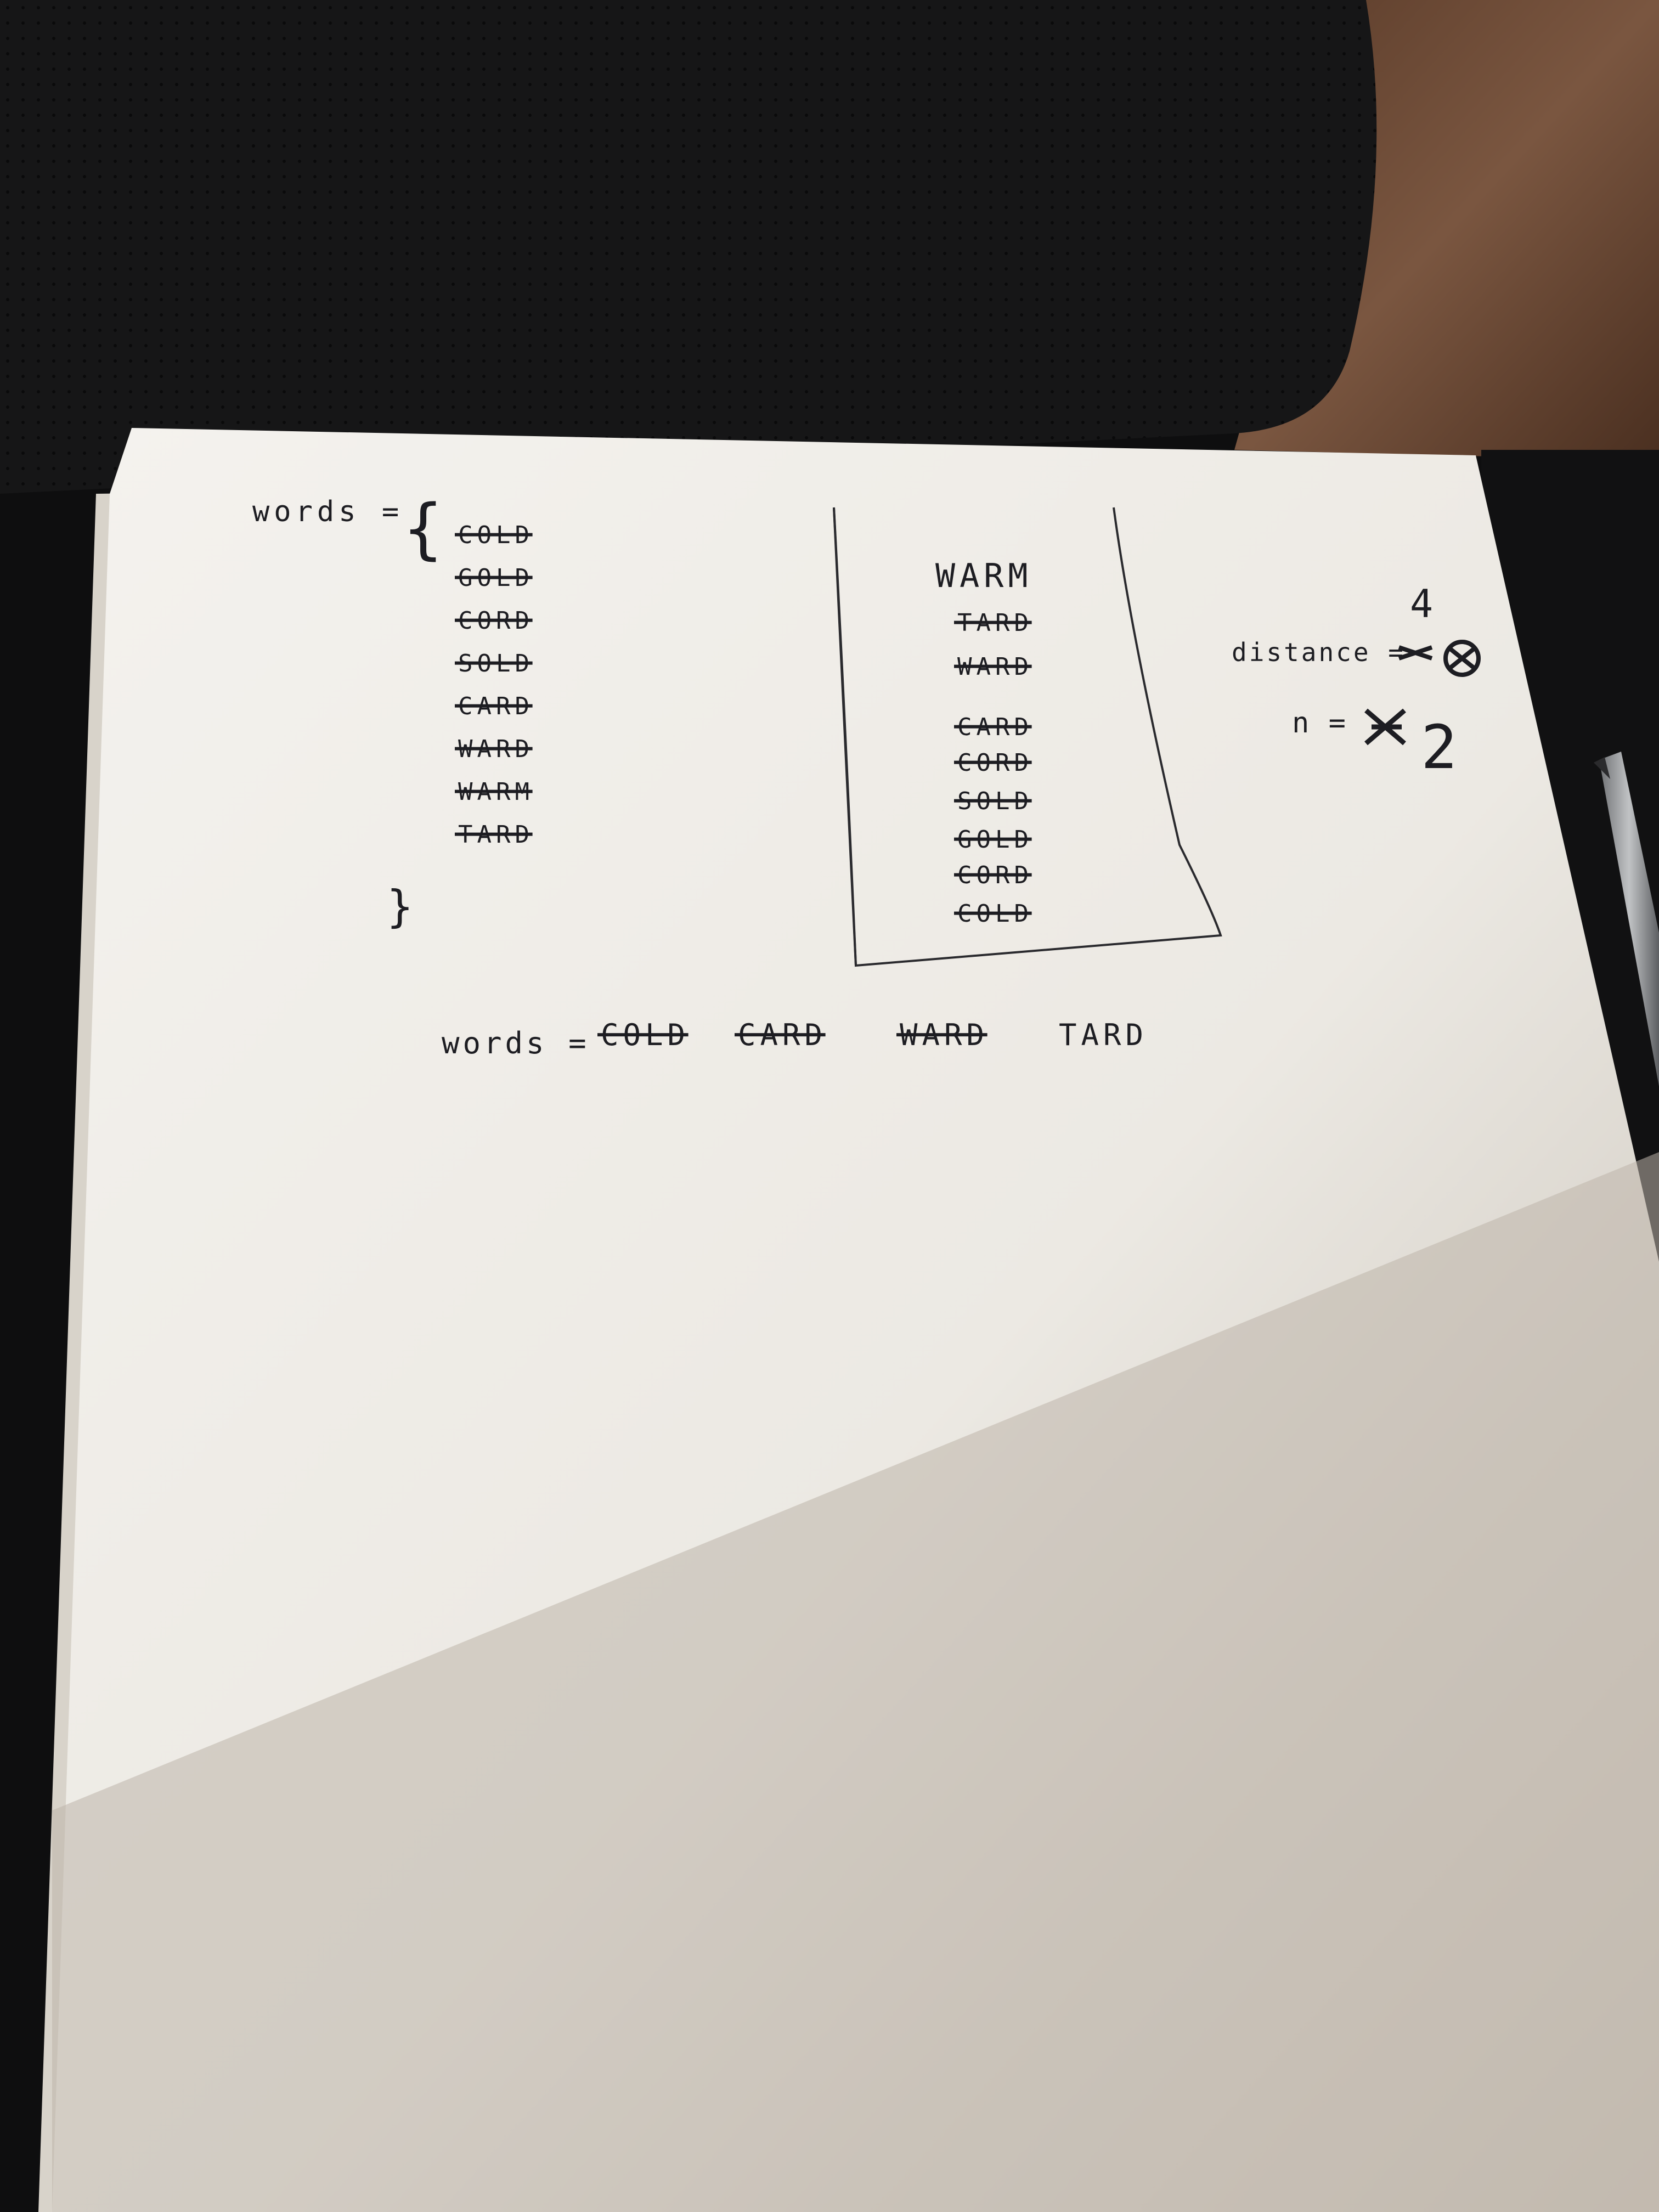  I want to click on n-label: n =, so click(1319, 723).